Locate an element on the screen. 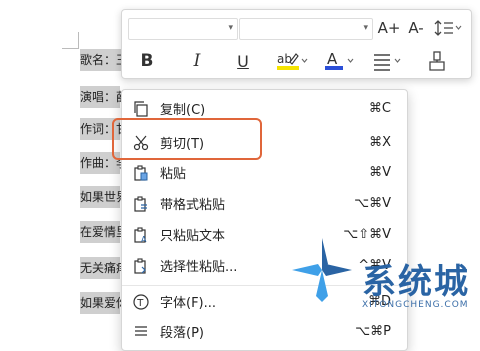 This screenshot has width=480, height=351. grow-font-icon: A+ is located at coordinates (389, 28).